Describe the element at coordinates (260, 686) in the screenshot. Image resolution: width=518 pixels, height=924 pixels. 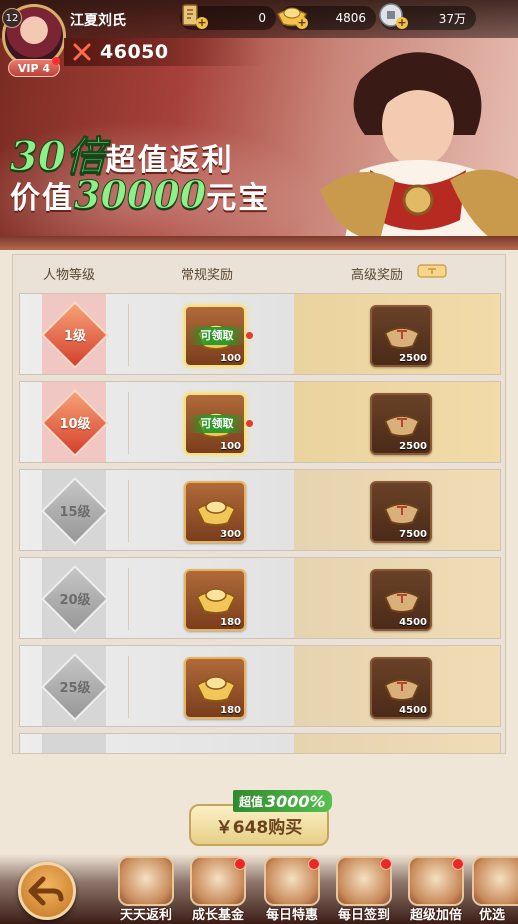
I see `reward-row: 25级 180 4500` at that location.